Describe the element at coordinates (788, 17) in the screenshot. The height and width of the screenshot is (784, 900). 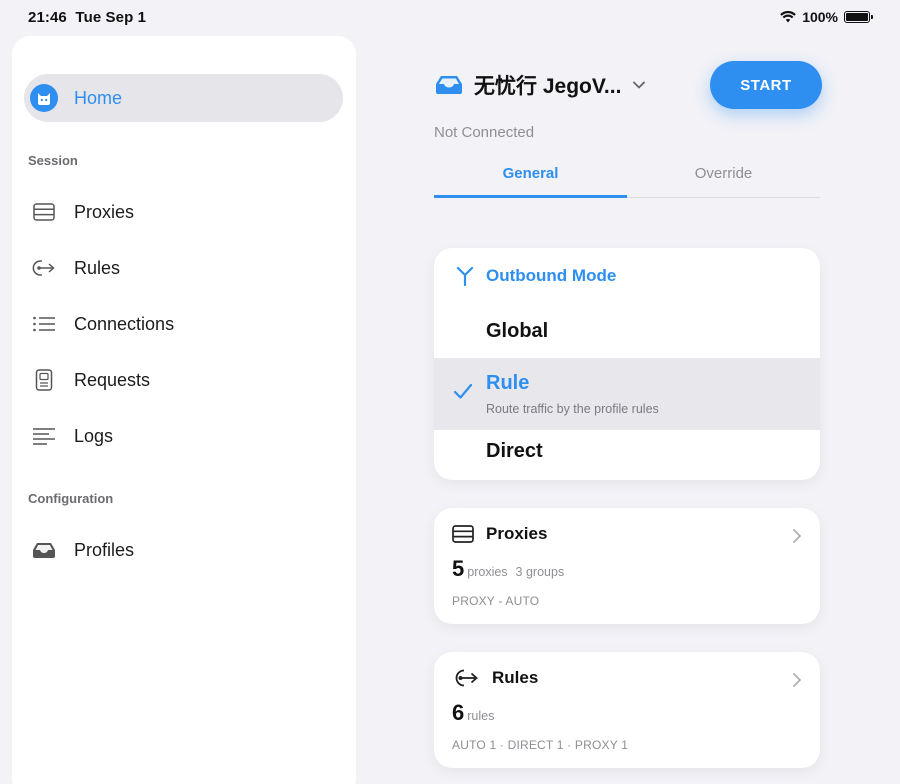
I see `wifi-icon` at that location.